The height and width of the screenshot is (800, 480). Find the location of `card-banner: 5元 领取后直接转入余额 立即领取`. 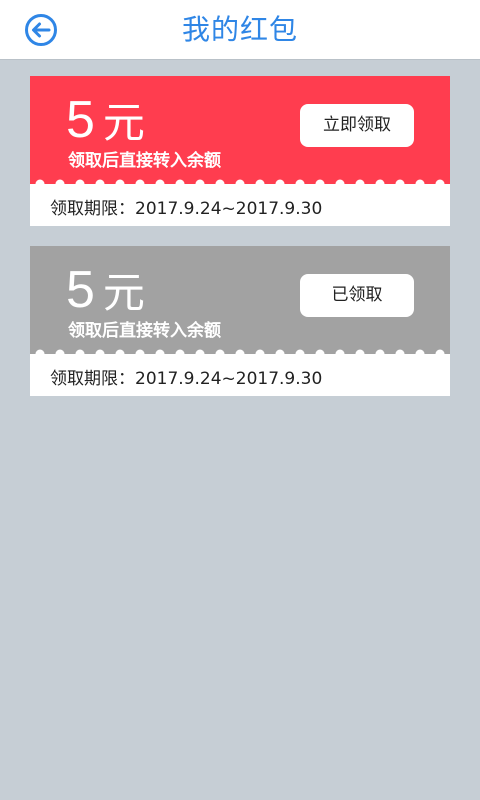

card-banner: 5元 领取后直接转入余额 立即领取 is located at coordinates (240, 130).